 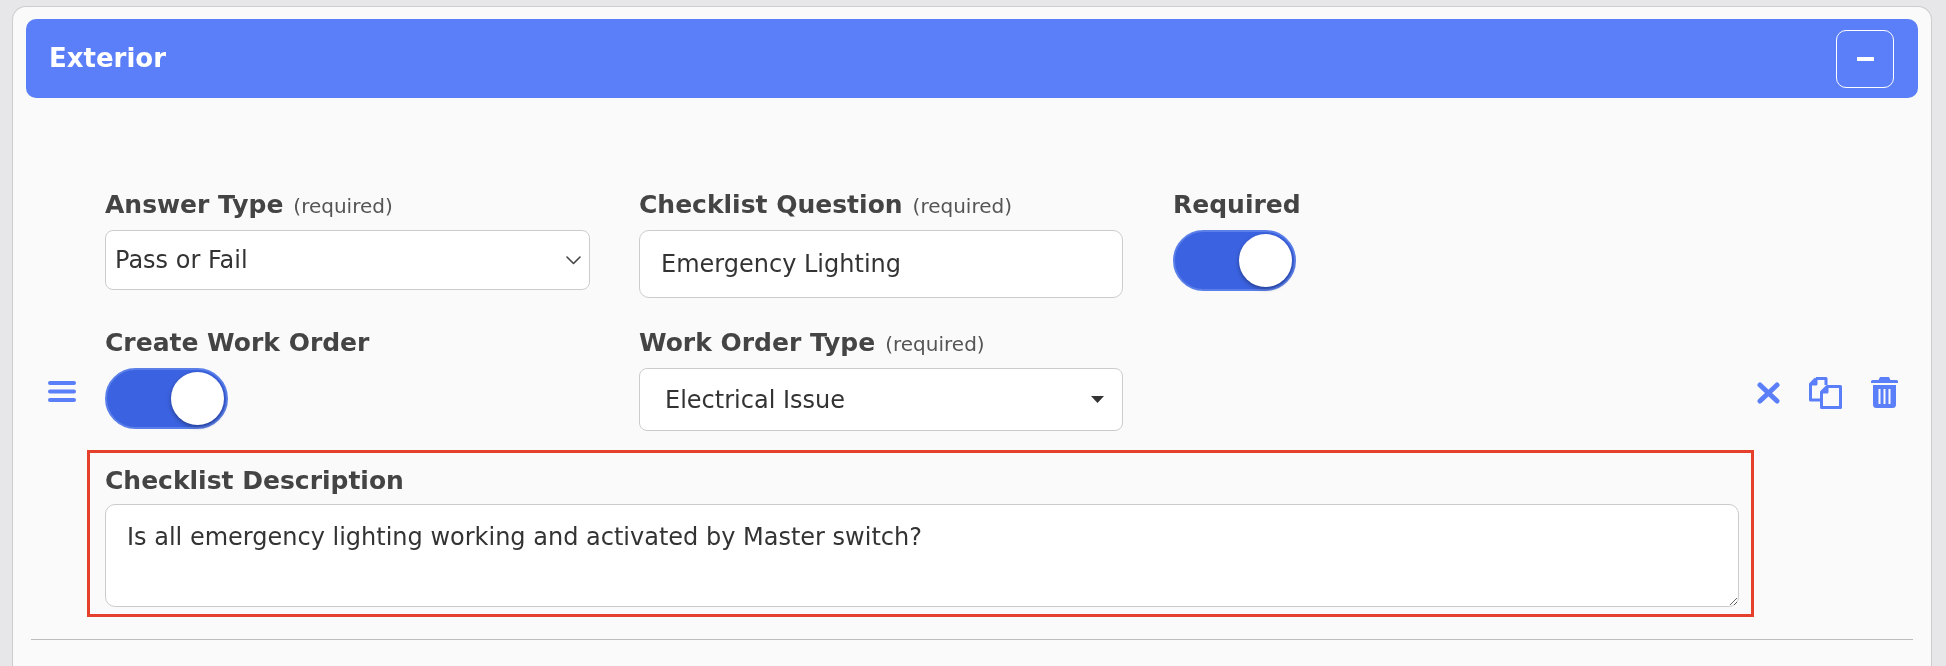 I want to click on minus-icon, so click(x=1865, y=58).